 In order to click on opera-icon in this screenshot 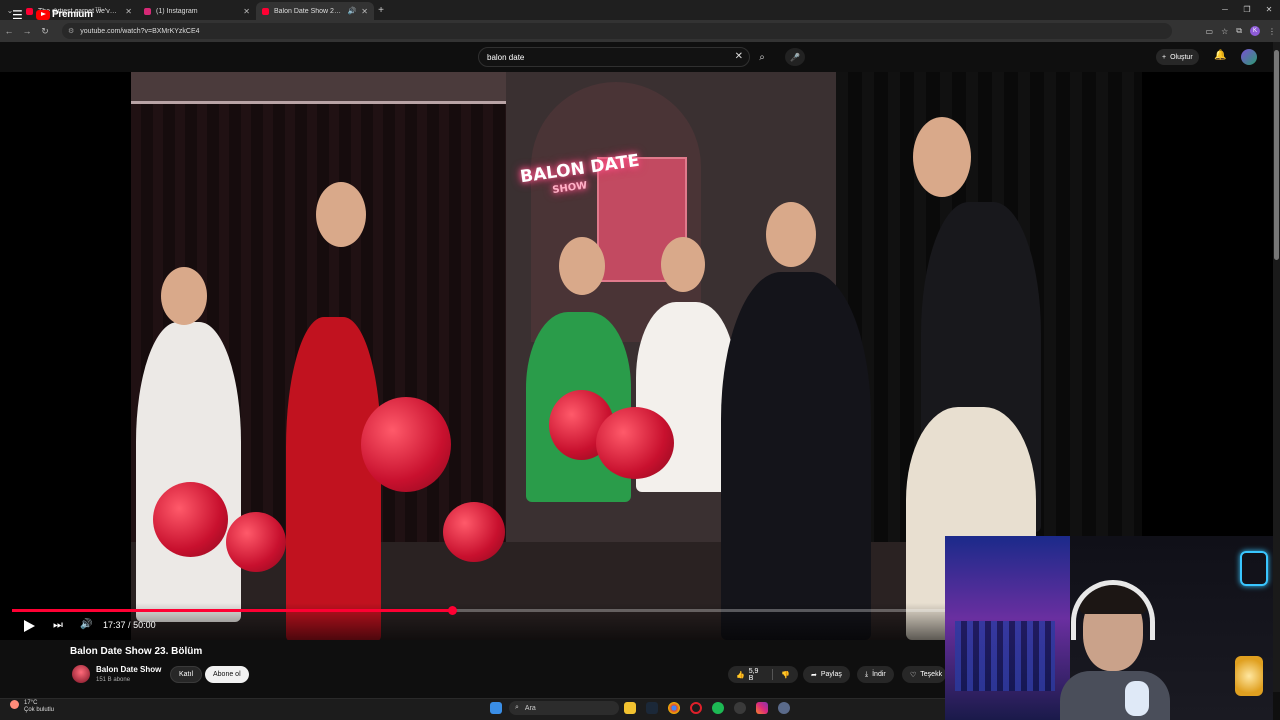, I will do `click(696, 708)`.